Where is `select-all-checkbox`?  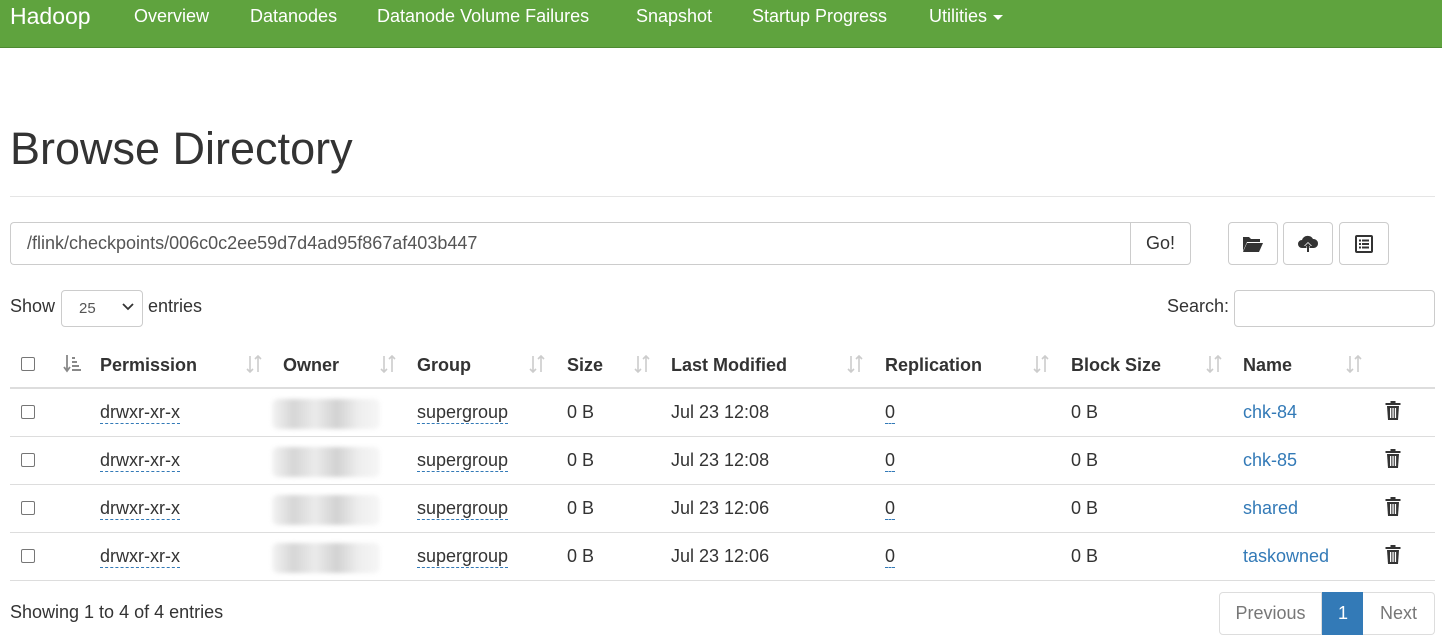 select-all-checkbox is located at coordinates (28, 364).